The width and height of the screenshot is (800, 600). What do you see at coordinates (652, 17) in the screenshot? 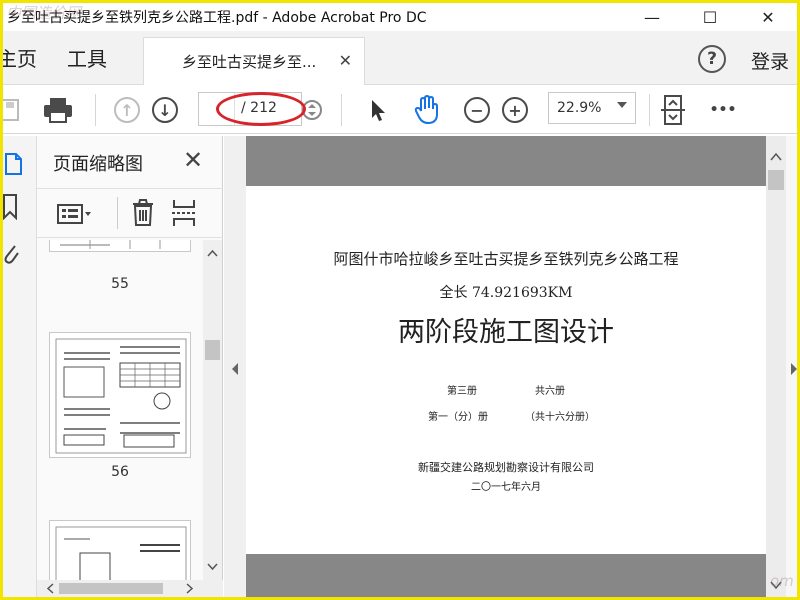
I see `minimize-button: —` at bounding box center [652, 17].